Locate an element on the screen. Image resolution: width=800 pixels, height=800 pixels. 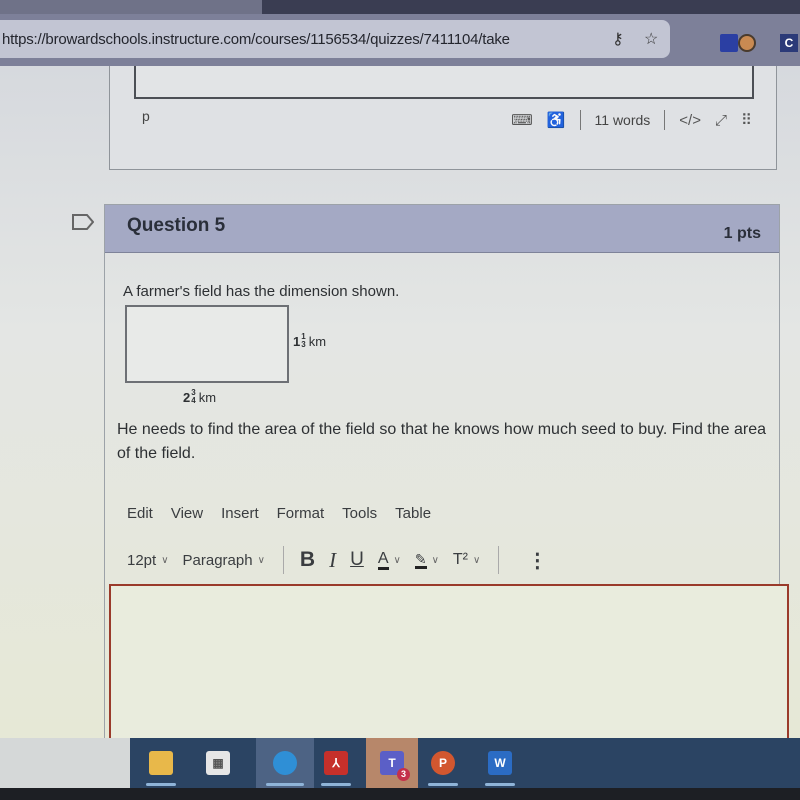
edge-icon is located at coordinates (285, 763).